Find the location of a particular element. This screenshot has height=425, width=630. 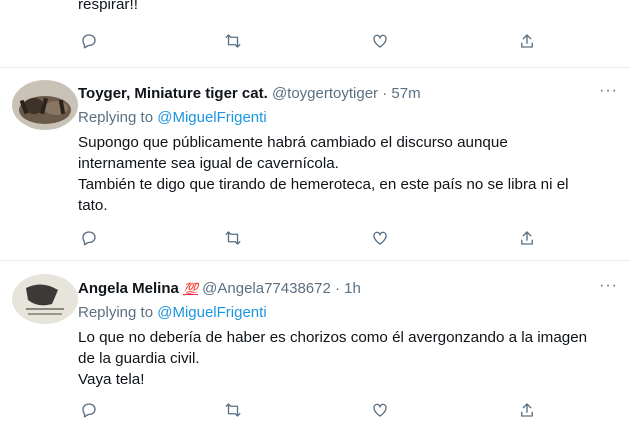

handle: @toygertoytiger is located at coordinates (325, 93).